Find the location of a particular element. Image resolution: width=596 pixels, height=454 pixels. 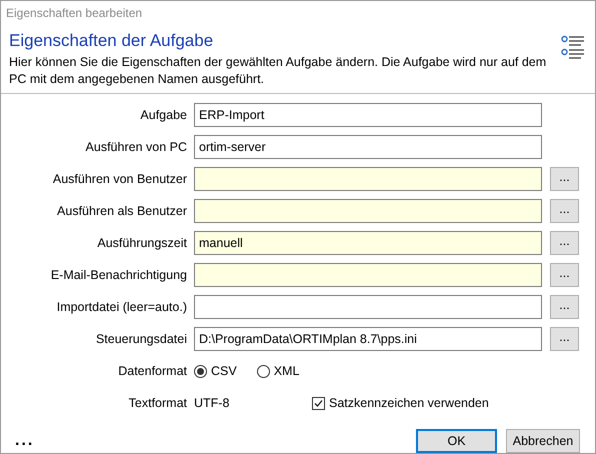

header-title: Eigenschaften der Aufgabe is located at coordinates (111, 41).